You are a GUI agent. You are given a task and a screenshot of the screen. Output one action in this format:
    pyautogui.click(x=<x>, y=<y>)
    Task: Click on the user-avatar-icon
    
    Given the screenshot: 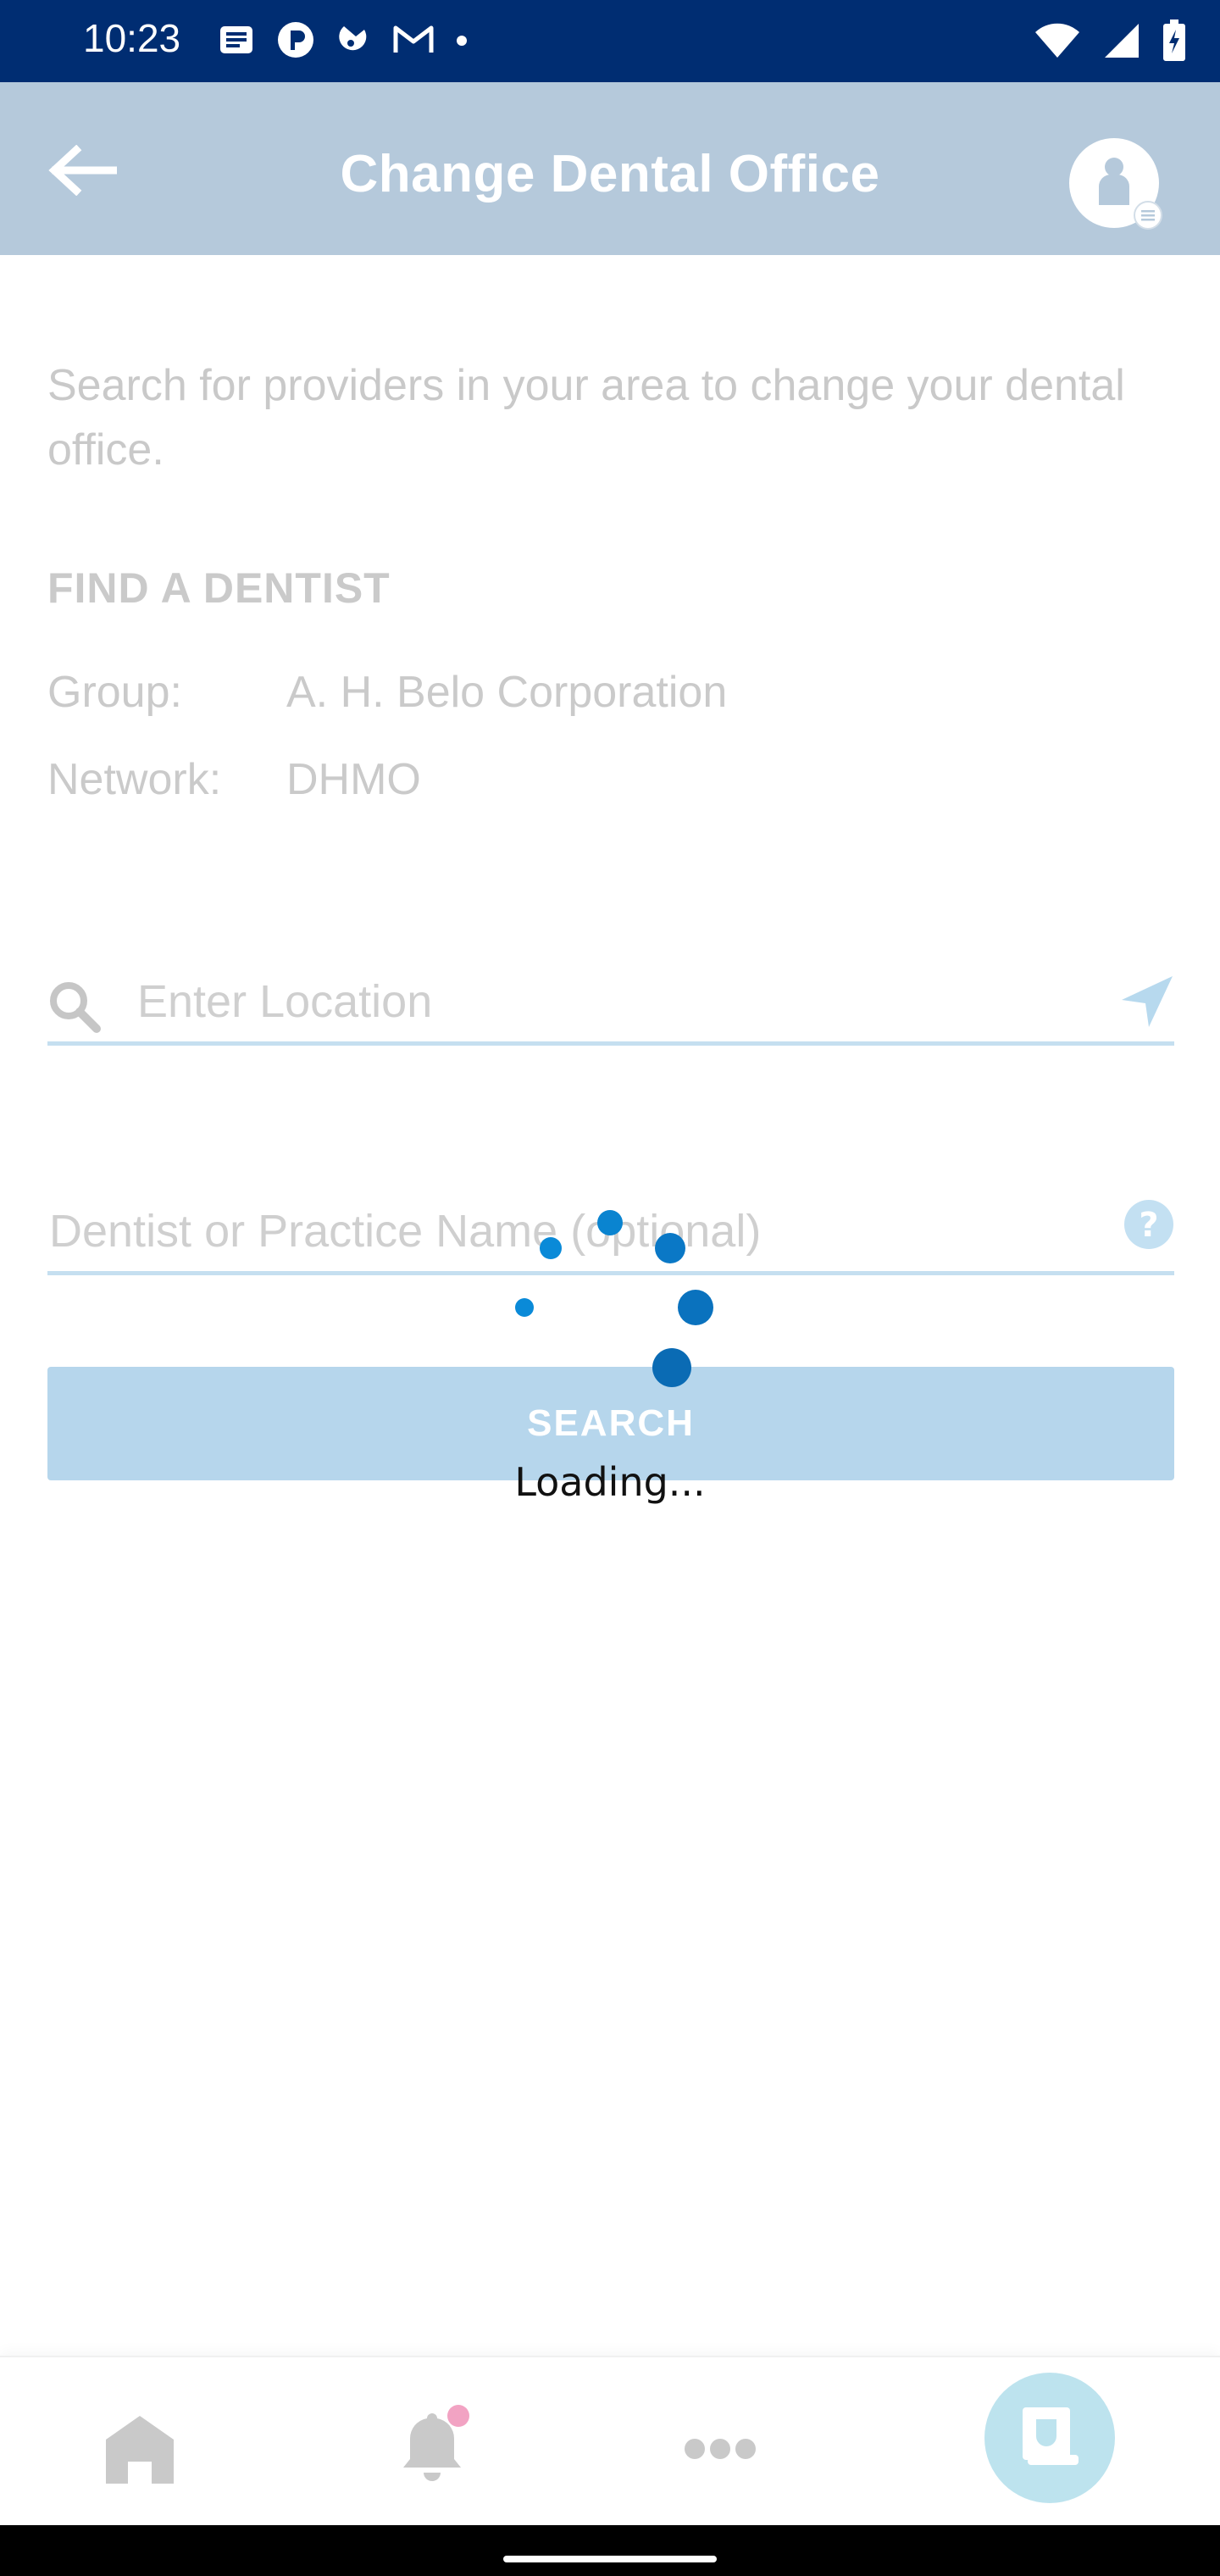 What is the action you would take?
    pyautogui.click(x=1114, y=183)
    